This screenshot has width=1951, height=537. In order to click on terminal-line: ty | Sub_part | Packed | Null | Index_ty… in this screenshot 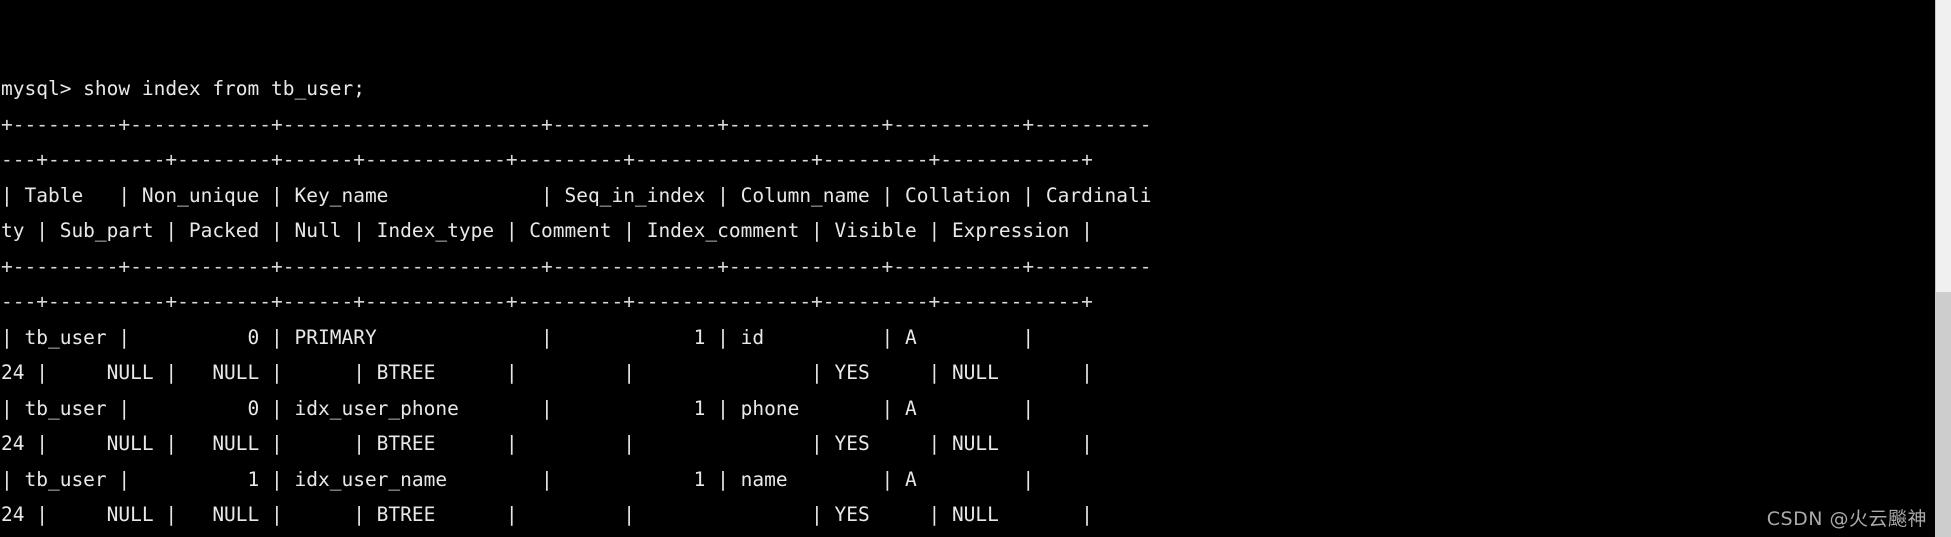, I will do `click(547, 230)`.